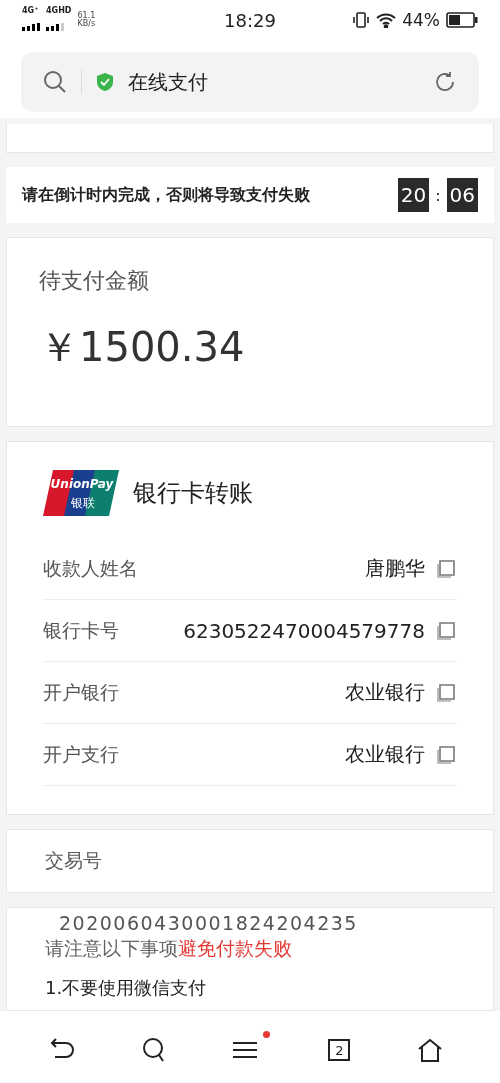 The image size is (500, 1083). I want to click on wifi-icon, so click(386, 20).